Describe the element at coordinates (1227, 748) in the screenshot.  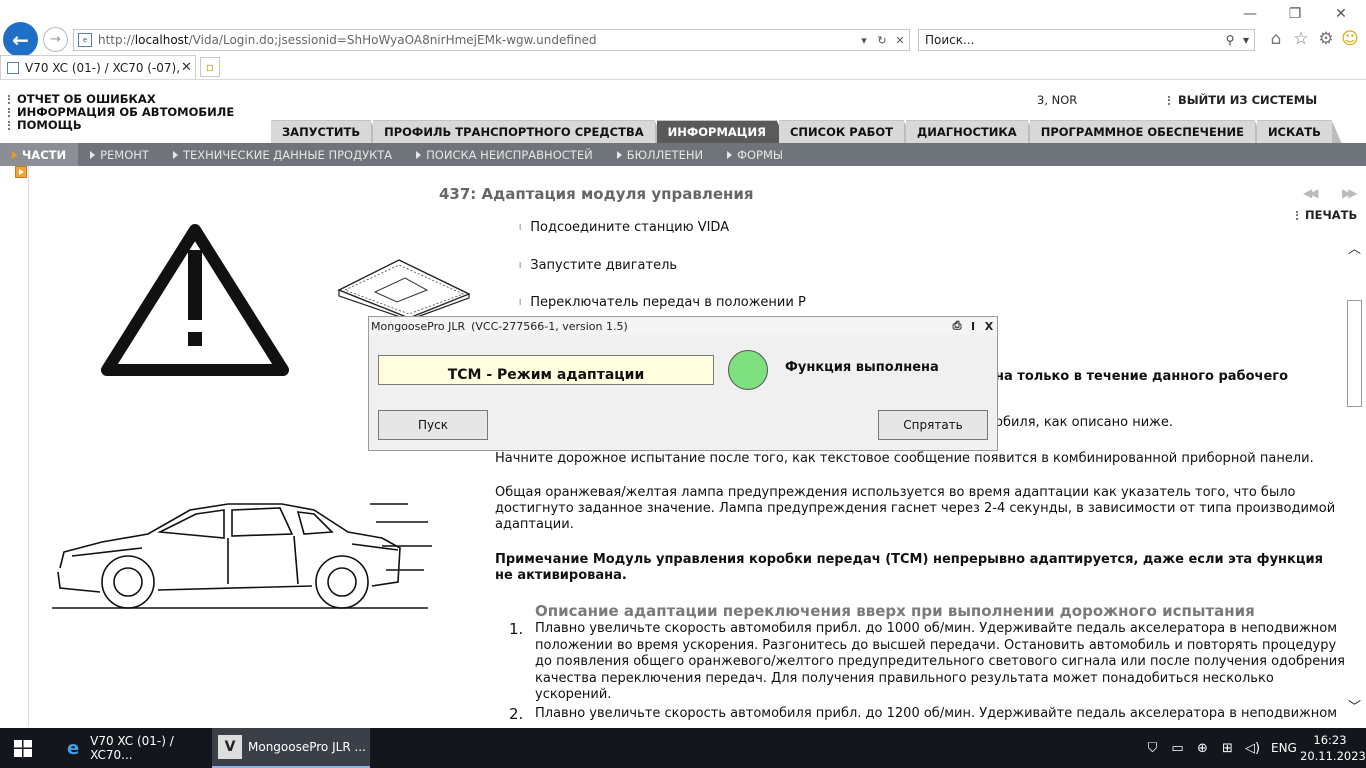
I see `network-icon: ⊞` at that location.